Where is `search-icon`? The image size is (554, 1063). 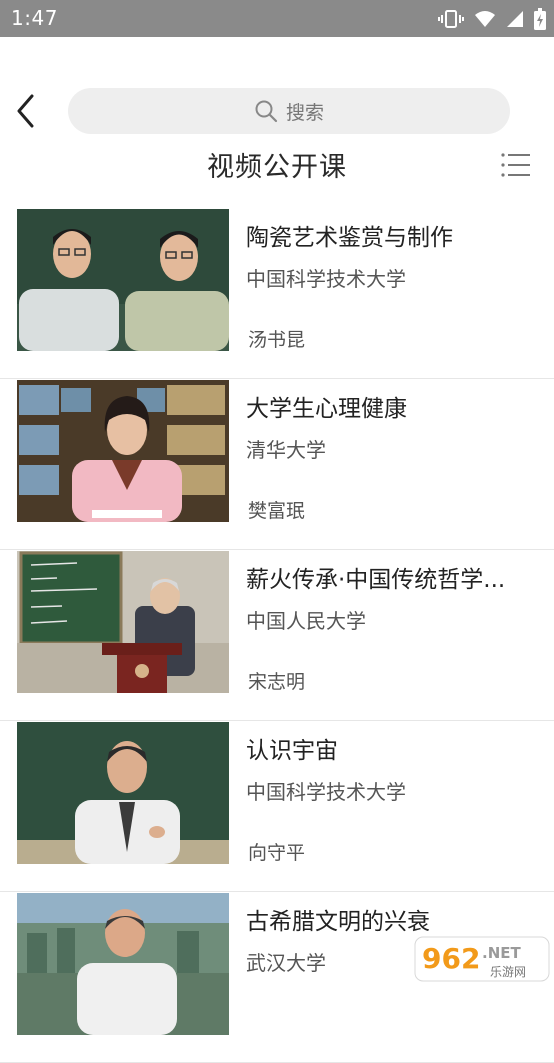 search-icon is located at coordinates (266, 111).